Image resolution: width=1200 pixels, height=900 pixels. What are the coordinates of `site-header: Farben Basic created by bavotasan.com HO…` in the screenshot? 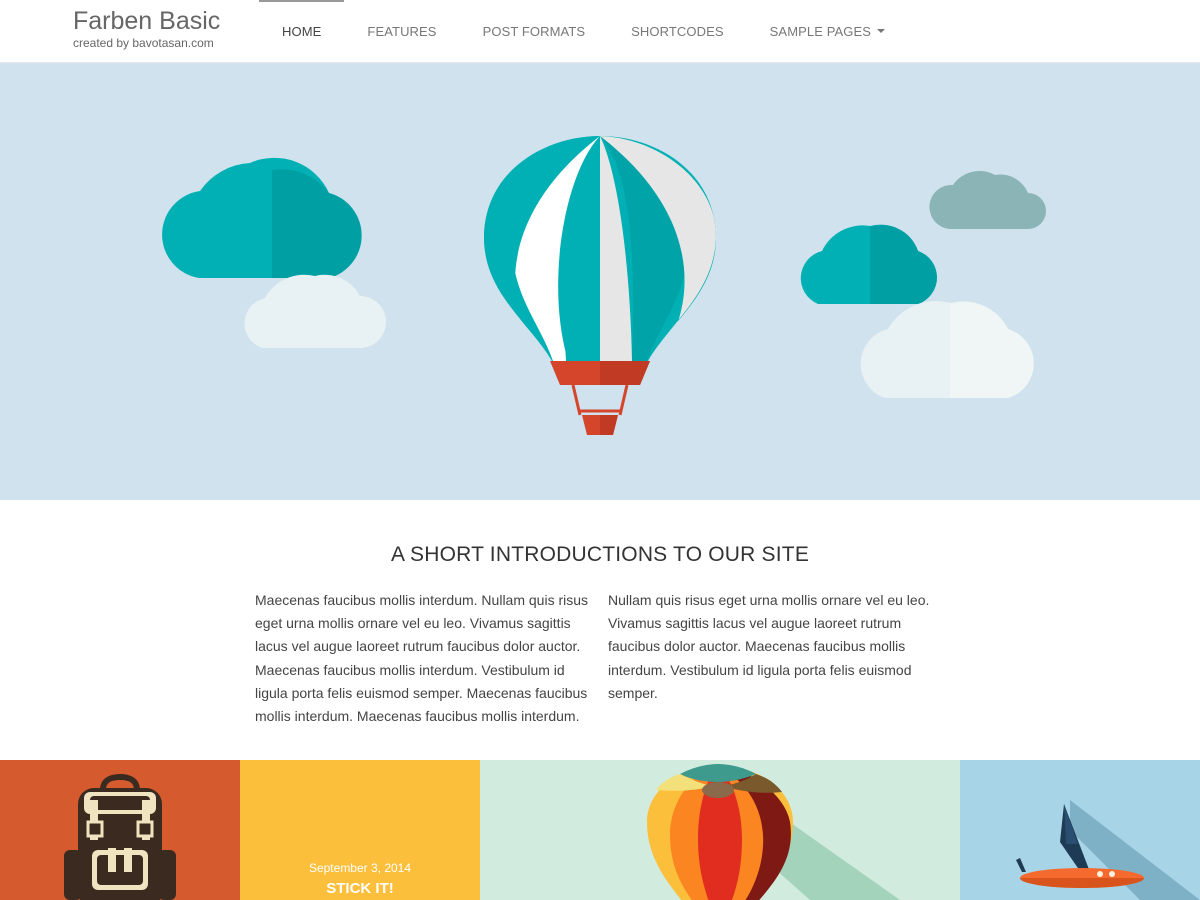 It's located at (600, 31).